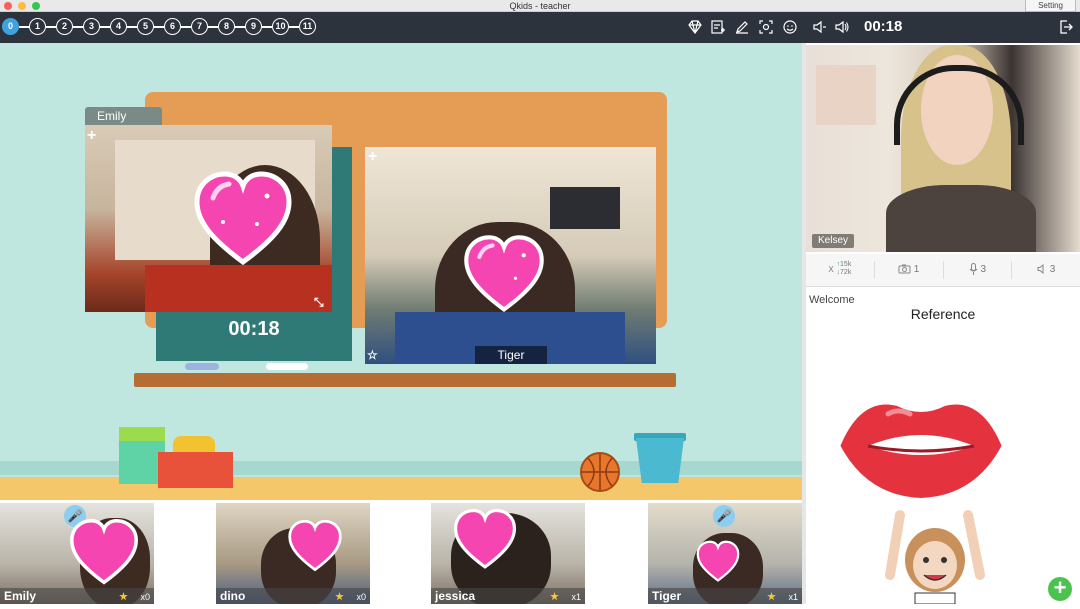 The width and height of the screenshot is (1080, 609). I want to click on student-tile-emily: 🎤 Emily x0, so click(77, 553).